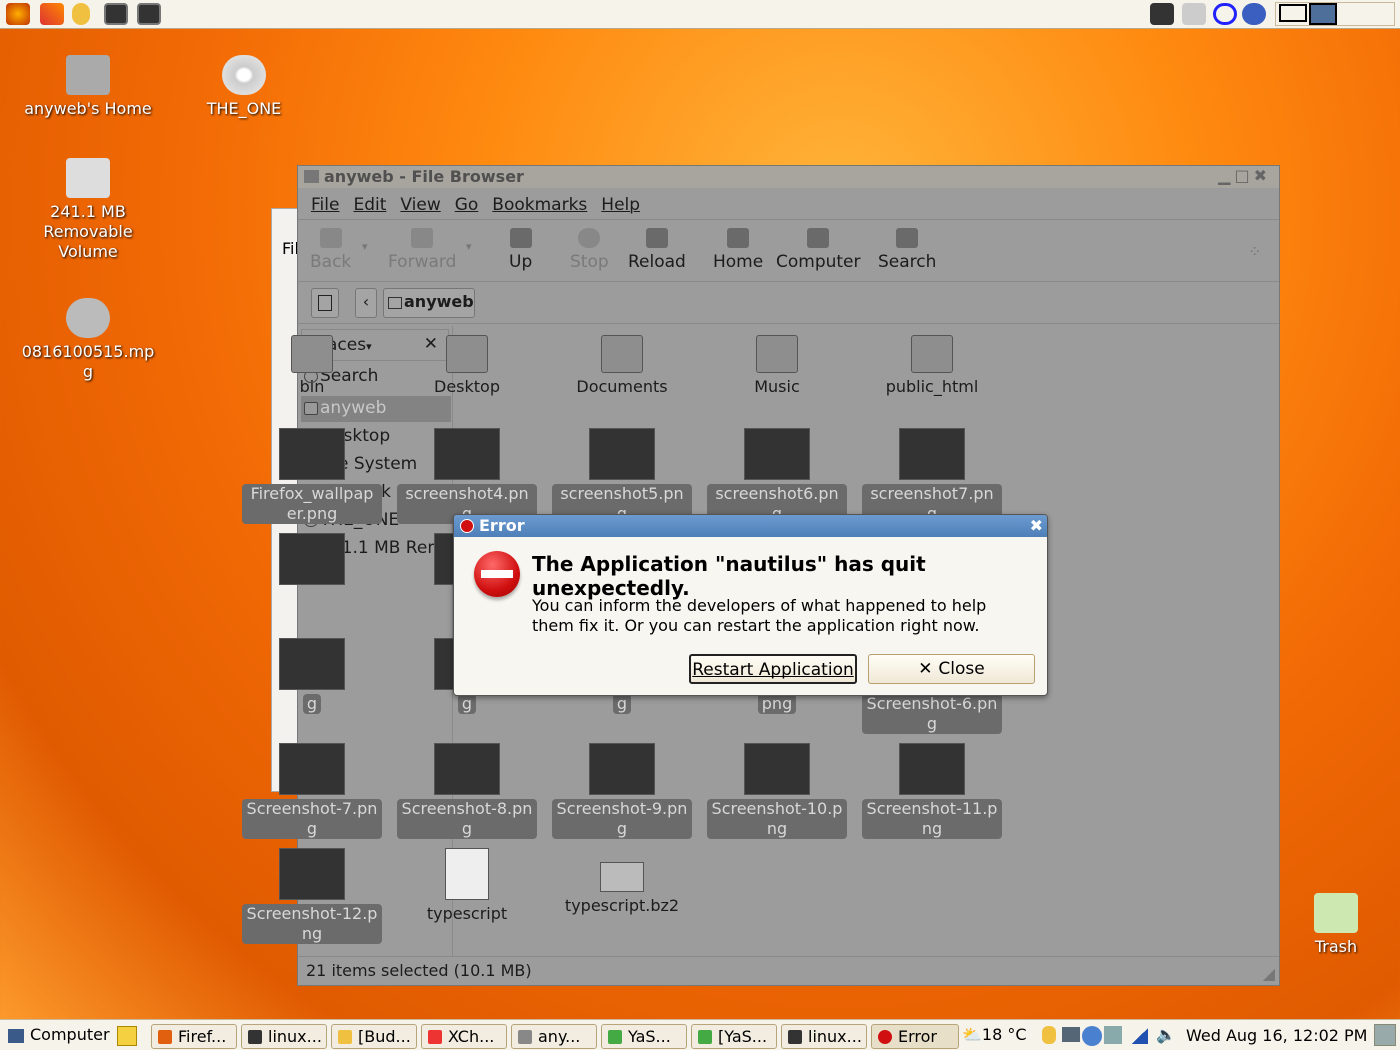 This screenshot has width=1400, height=1050. I want to click on file-item: Screenshot-7.png, so click(312, 791).